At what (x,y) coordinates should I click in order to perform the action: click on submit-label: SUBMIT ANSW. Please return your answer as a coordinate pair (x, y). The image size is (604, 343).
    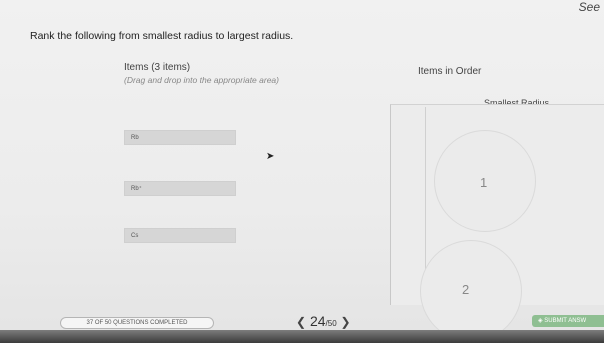
    Looking at the image, I should click on (565, 321).